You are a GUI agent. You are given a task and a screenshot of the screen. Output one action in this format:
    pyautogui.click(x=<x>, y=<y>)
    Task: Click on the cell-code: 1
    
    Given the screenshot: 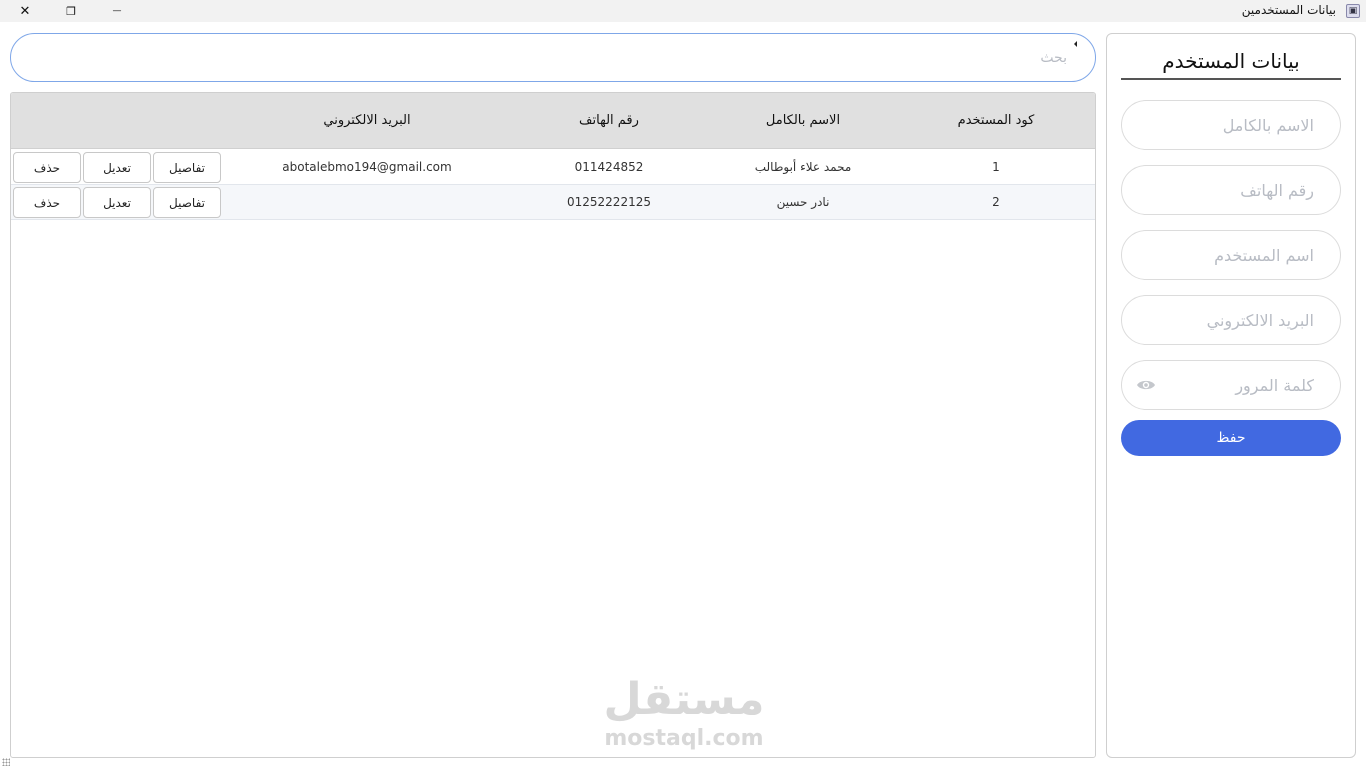 What is the action you would take?
    pyautogui.click(x=996, y=167)
    